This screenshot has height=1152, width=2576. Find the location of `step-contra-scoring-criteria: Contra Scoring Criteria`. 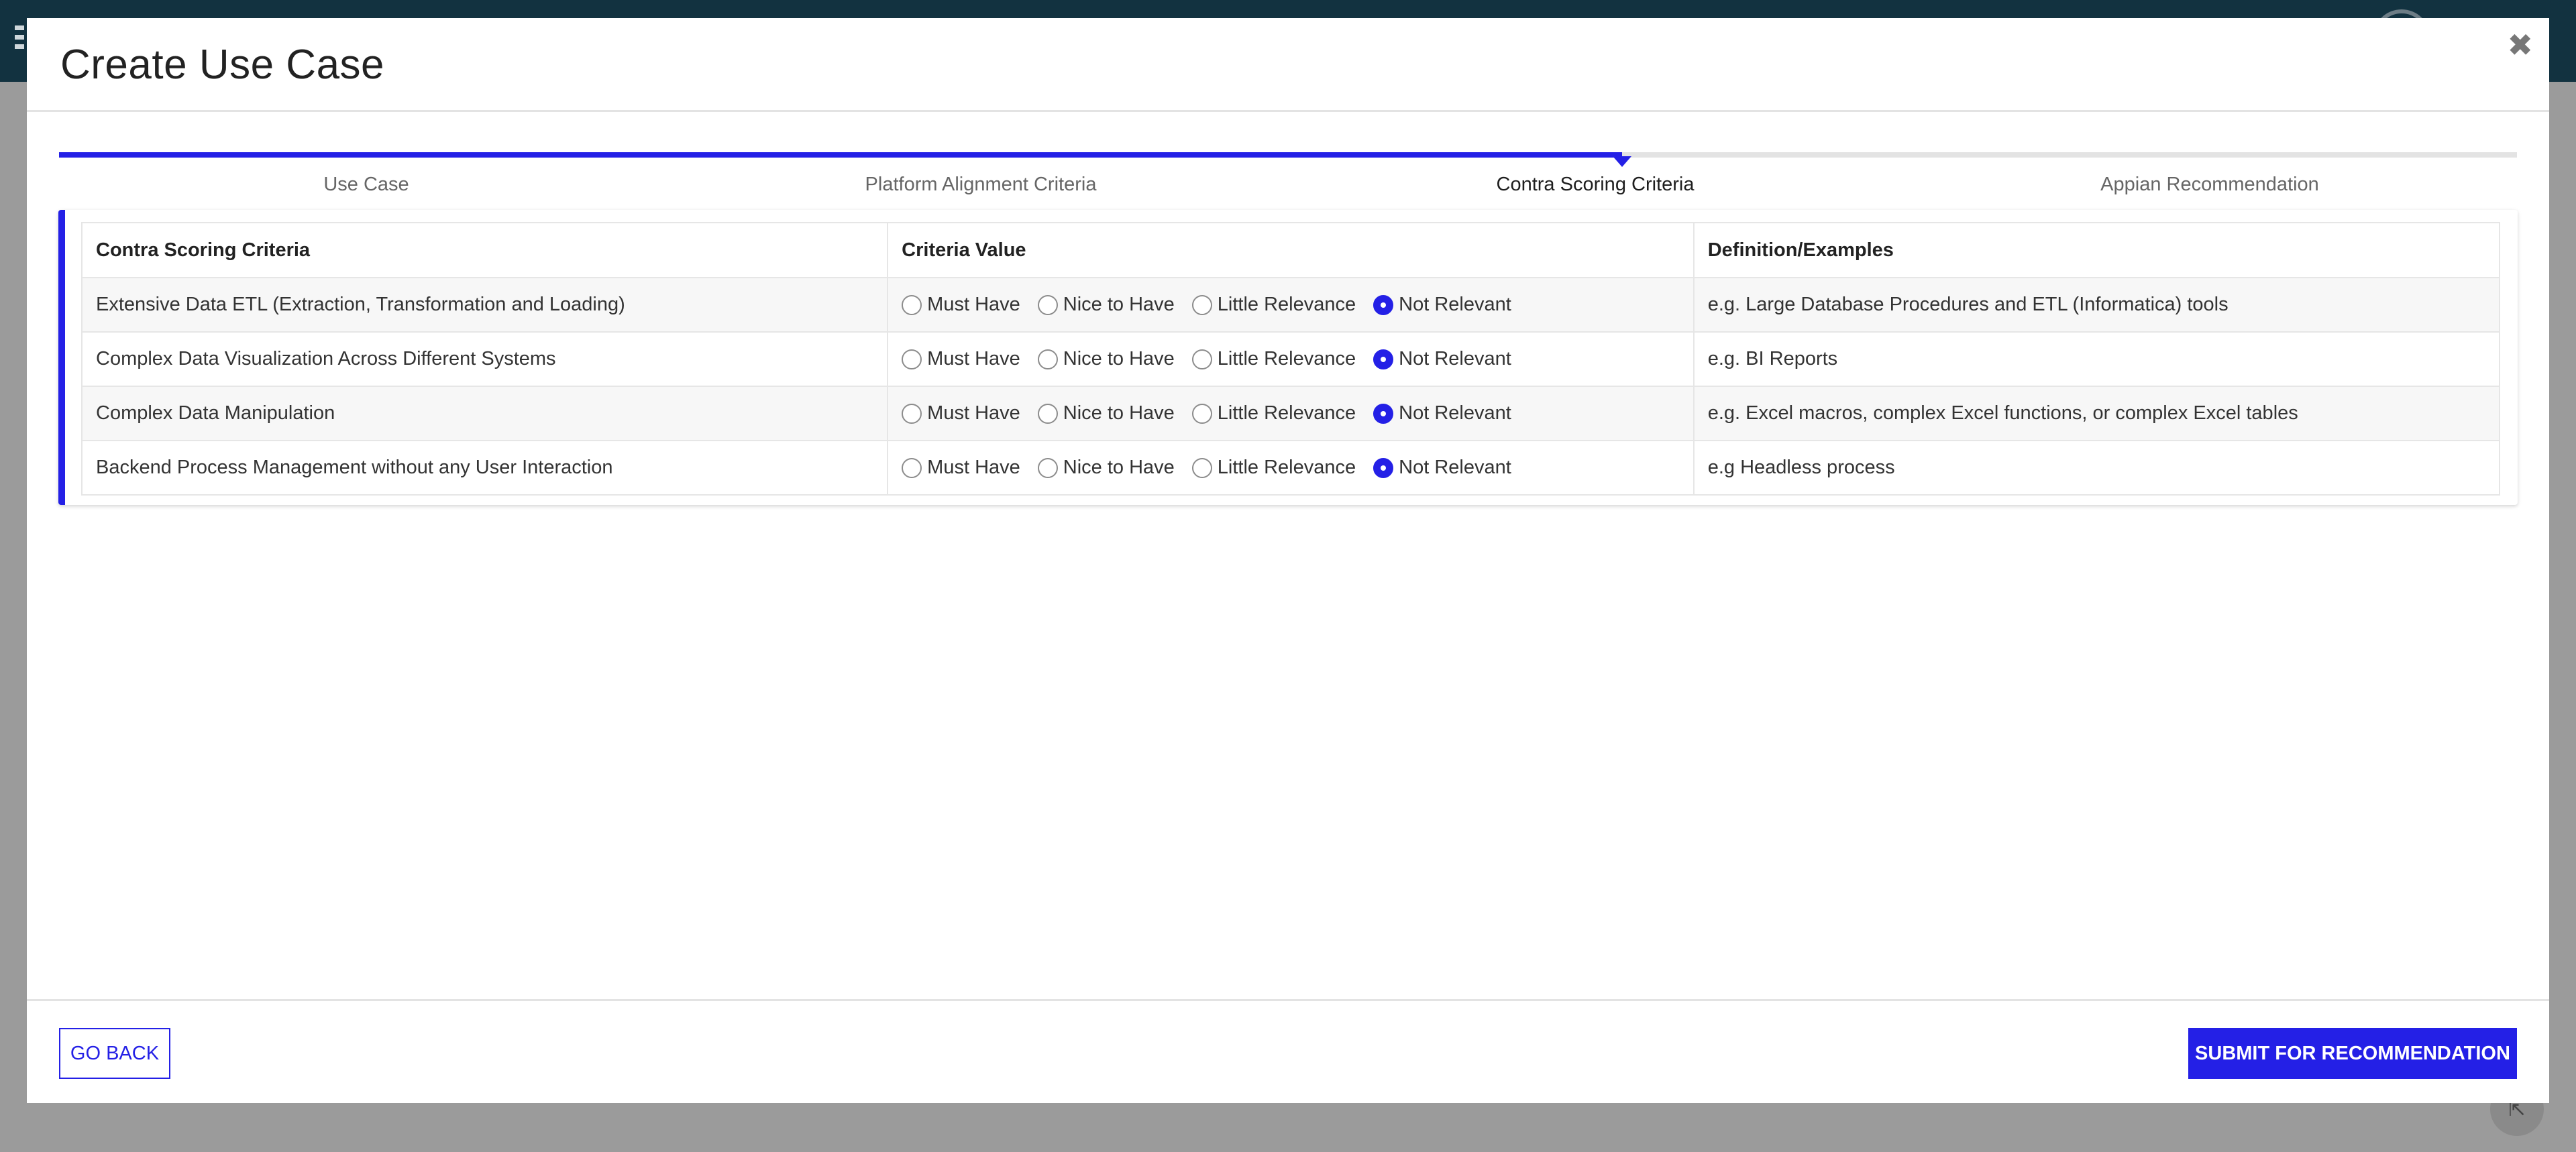

step-contra-scoring-criteria: Contra Scoring Criteria is located at coordinates (1595, 184).